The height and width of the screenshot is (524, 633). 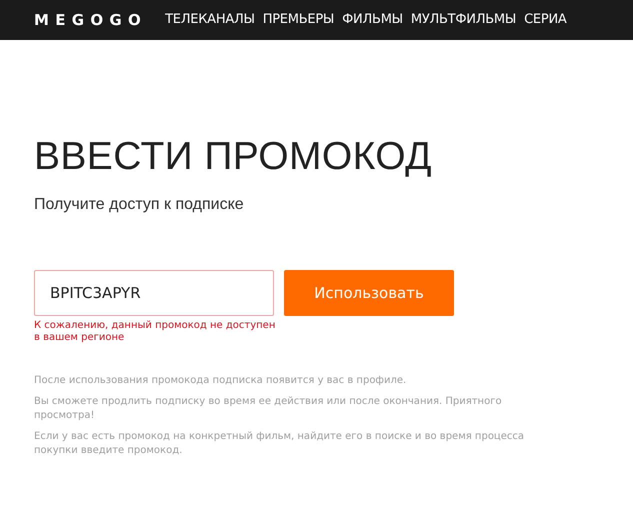 I want to click on logo: MEGOGO, so click(x=91, y=20).